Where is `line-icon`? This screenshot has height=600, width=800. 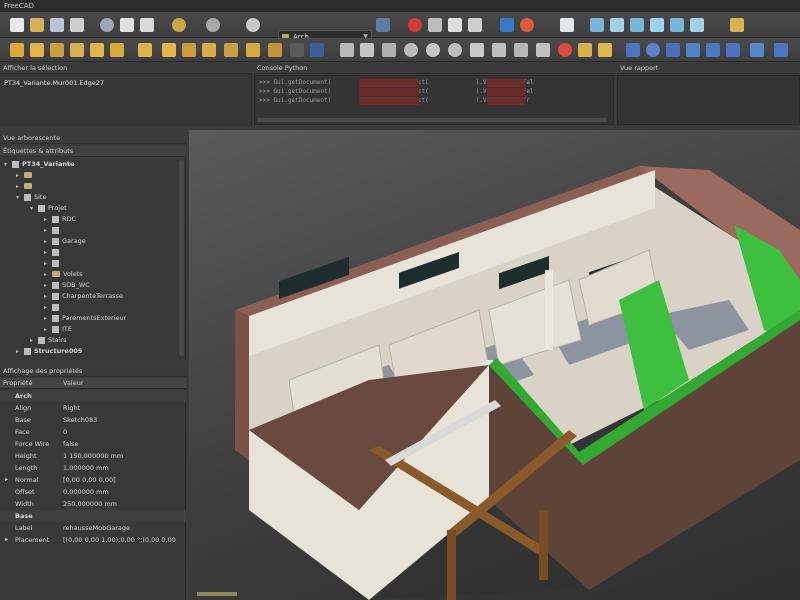
line-icon is located at coordinates (347, 50).